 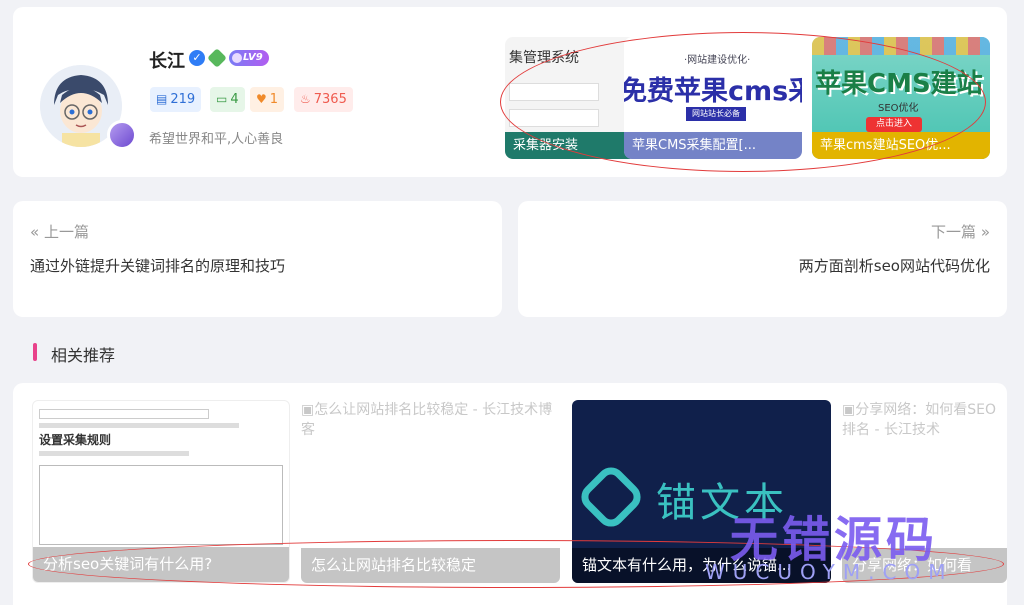 What do you see at coordinates (249, 58) in the screenshot?
I see `level-badge: LV9` at bounding box center [249, 58].